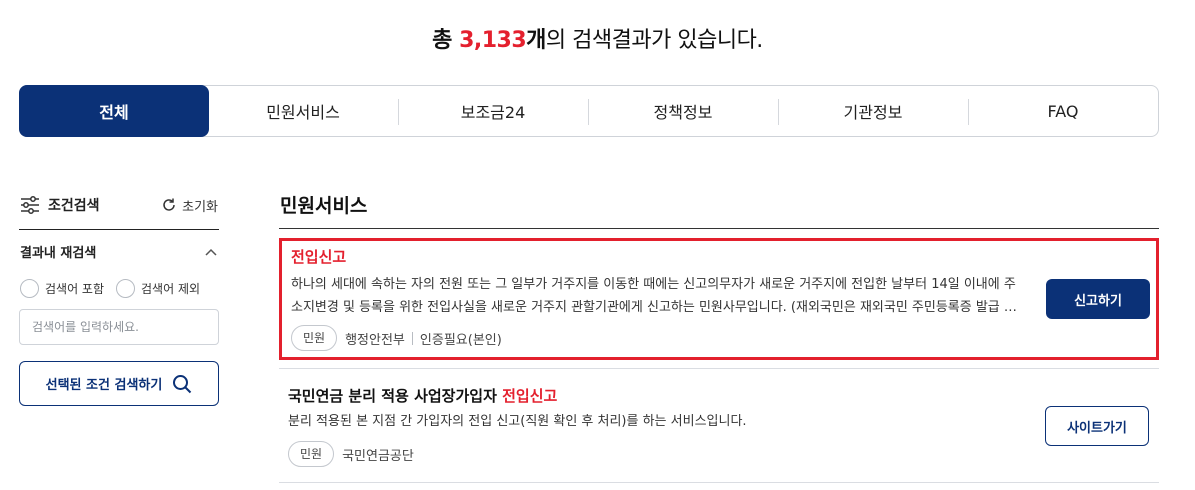 The image size is (1195, 490). What do you see at coordinates (119, 251) in the screenshot?
I see `refine-search-toggle: 결과내 재검색` at bounding box center [119, 251].